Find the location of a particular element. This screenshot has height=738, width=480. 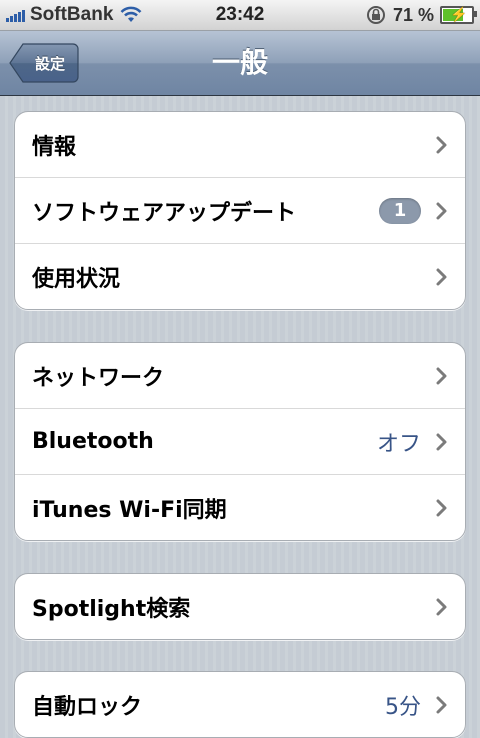

bluetooth-status-value: オフ is located at coordinates (398, 444).